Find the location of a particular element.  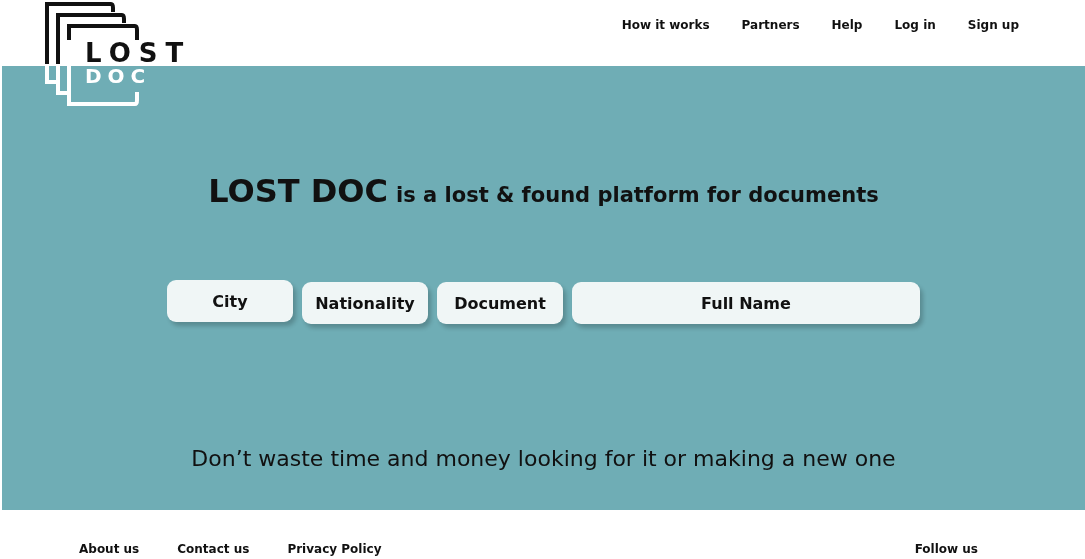

search-field: Document is located at coordinates (500, 303).